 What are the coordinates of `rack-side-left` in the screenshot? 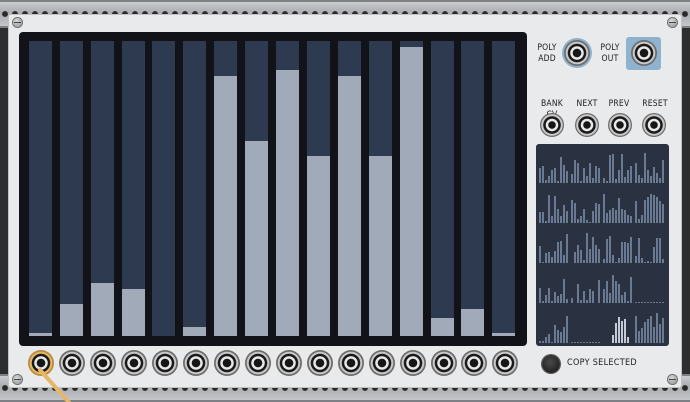 It's located at (4, 201).